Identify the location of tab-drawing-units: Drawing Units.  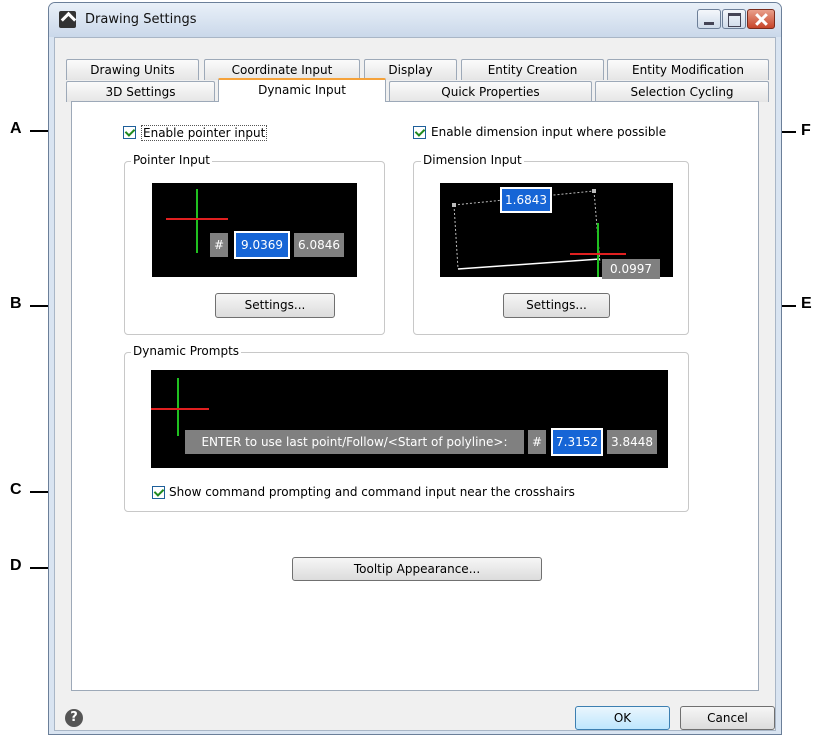
(132, 69).